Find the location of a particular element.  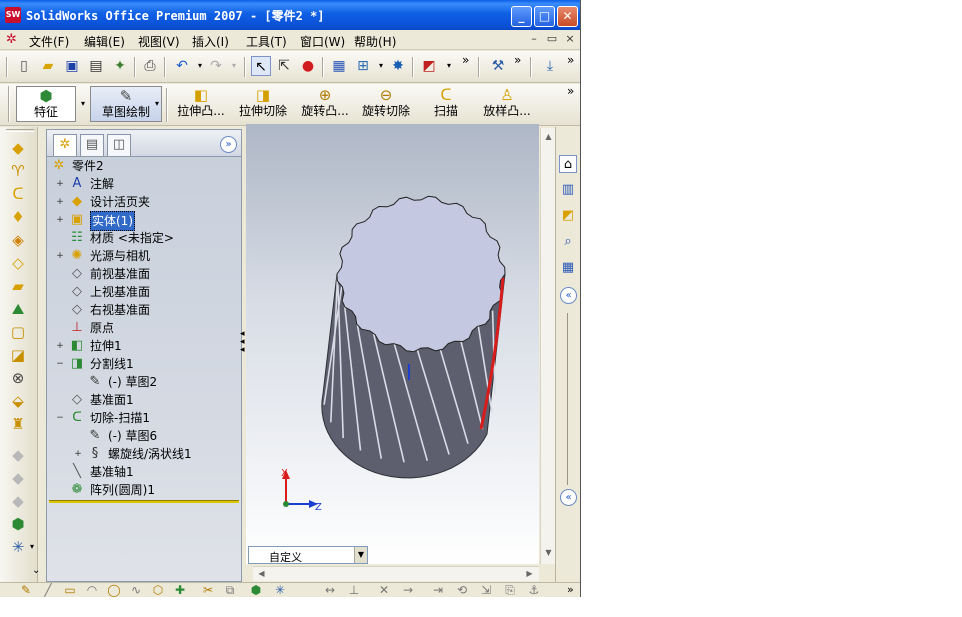

loft-icon: ♦ is located at coordinates (18, 217).